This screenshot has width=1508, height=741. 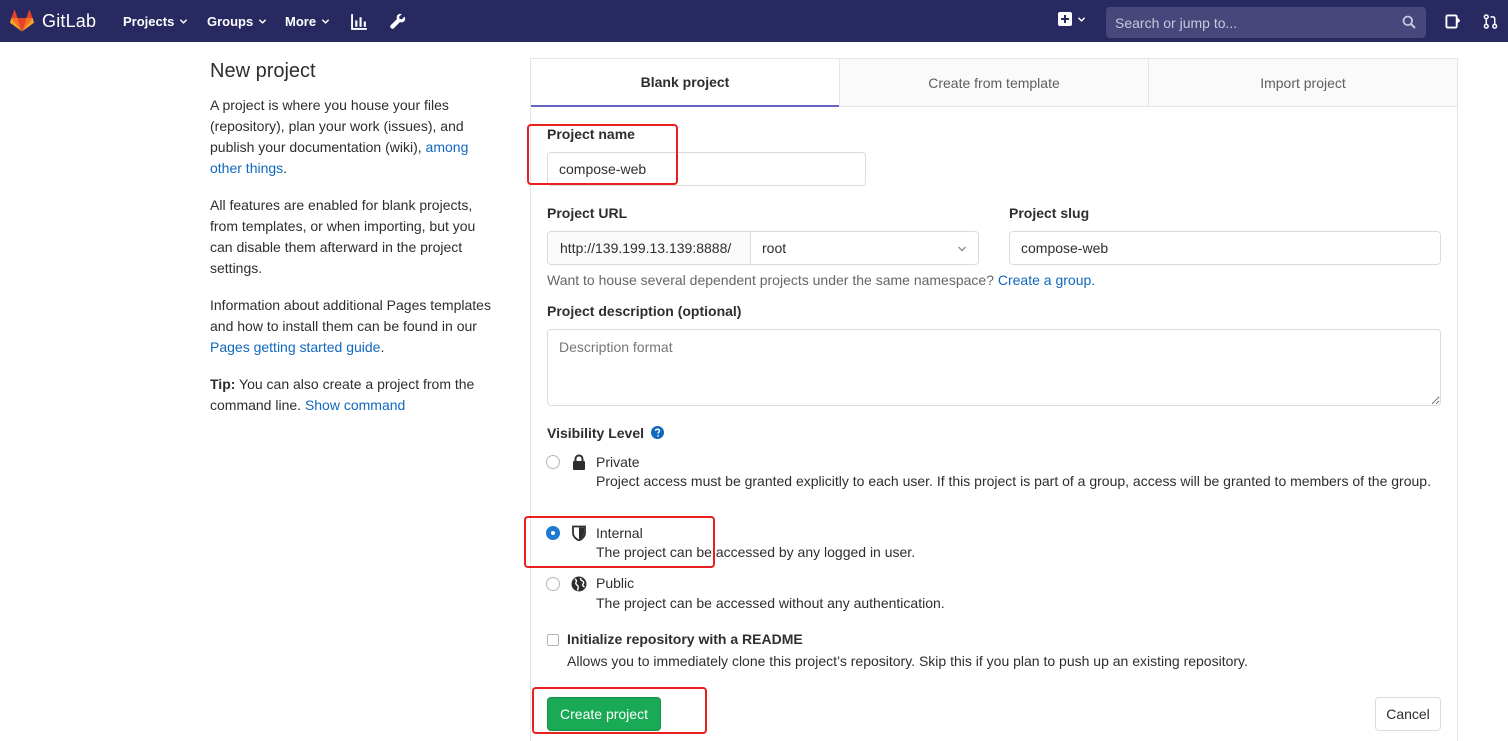 I want to click on nav-groups-label: Groups, so click(x=230, y=21).